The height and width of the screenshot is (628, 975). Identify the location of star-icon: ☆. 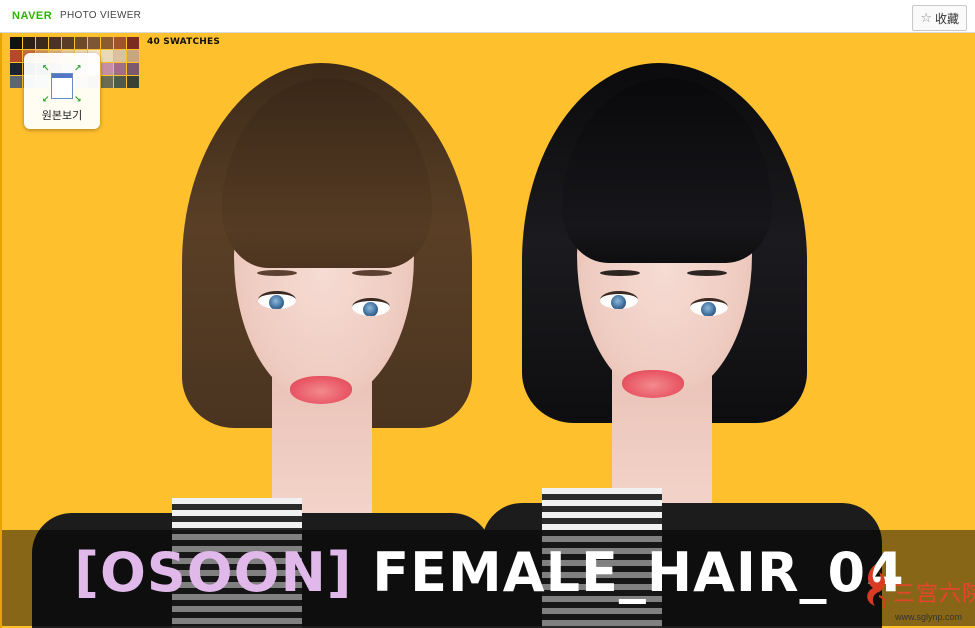
(926, 18).